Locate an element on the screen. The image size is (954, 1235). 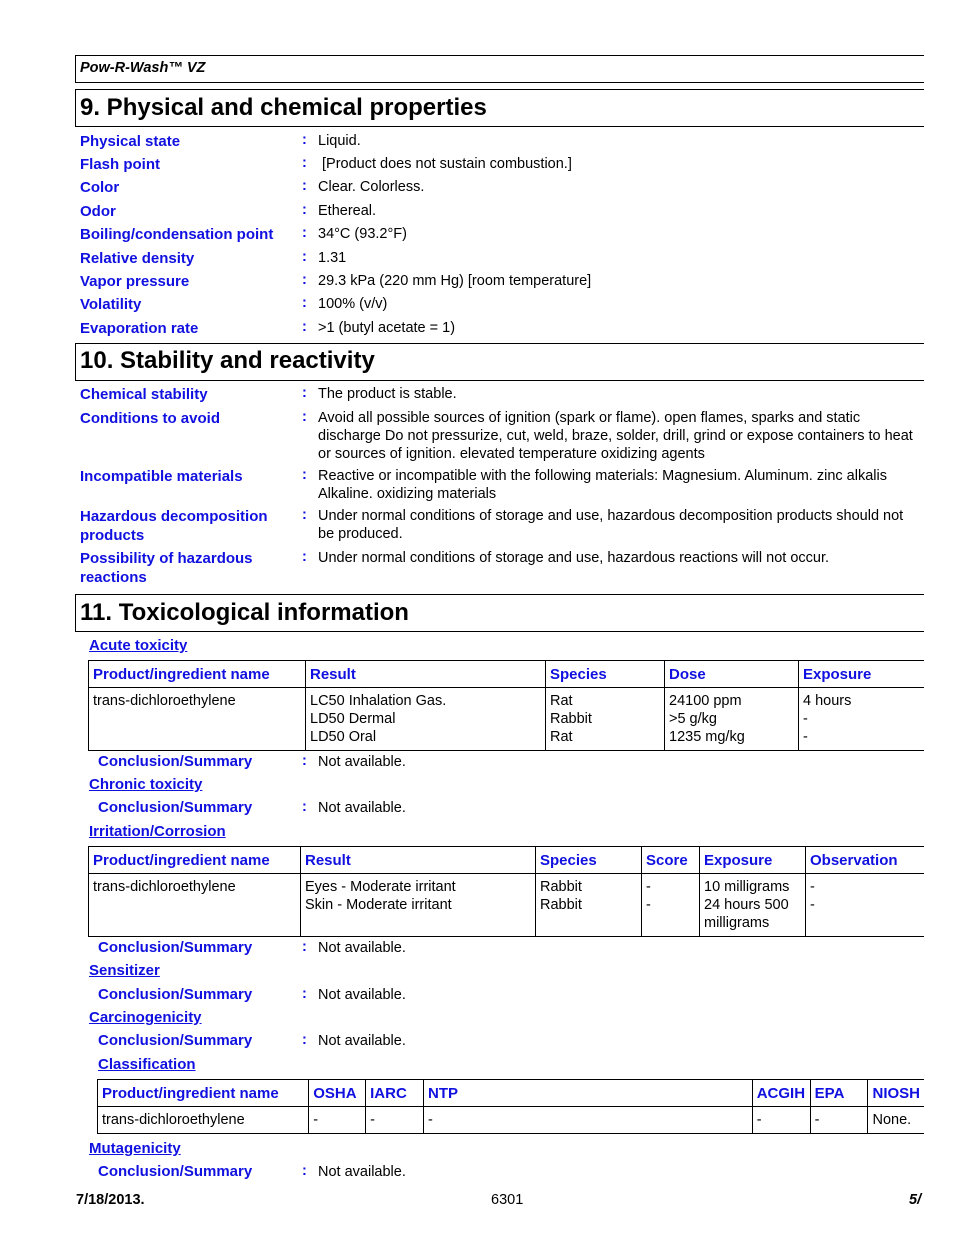
property-label: Possibility of hazardous reactions is located at coordinates (166, 568).